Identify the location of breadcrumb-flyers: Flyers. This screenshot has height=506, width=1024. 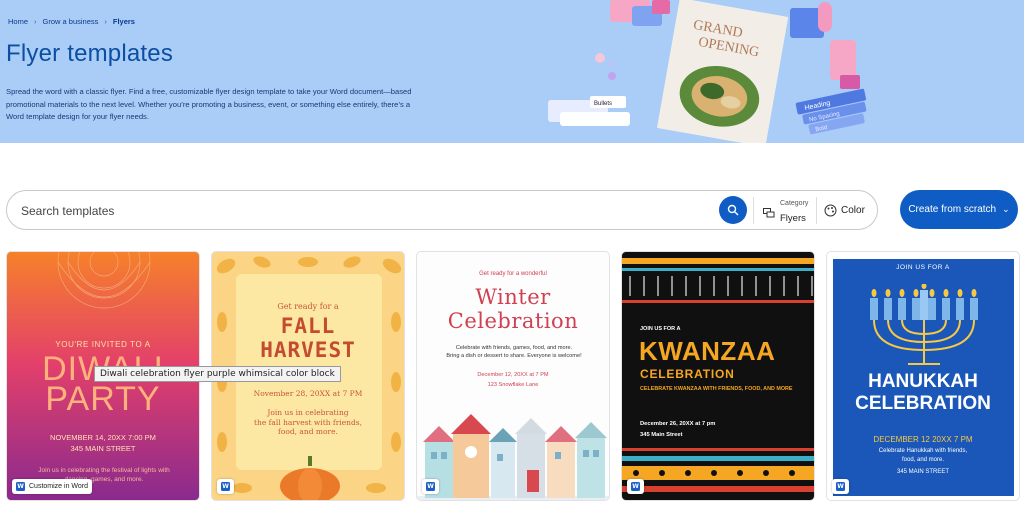
(123, 21).